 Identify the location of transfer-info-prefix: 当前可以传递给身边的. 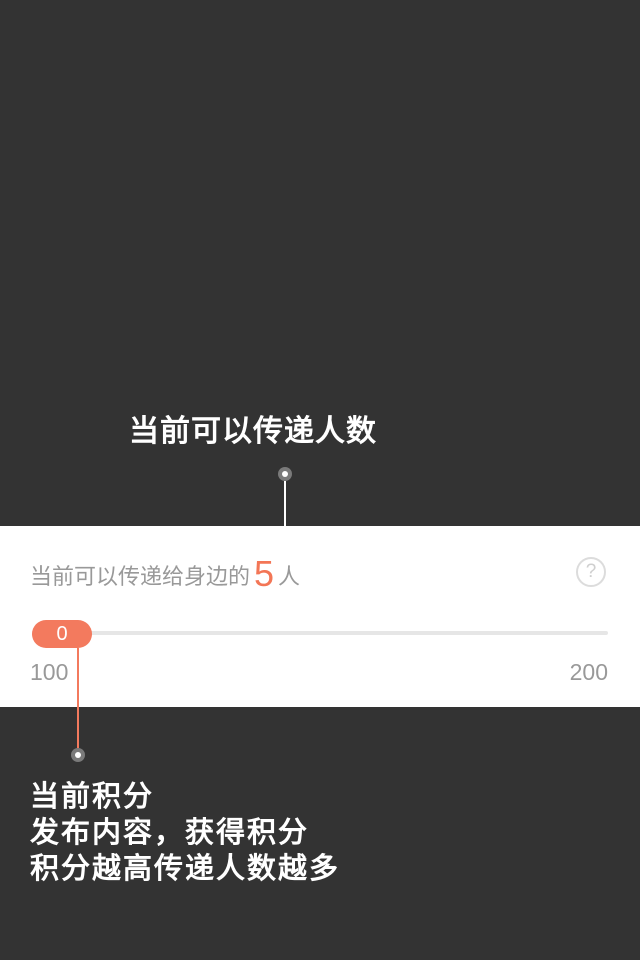
(140, 577).